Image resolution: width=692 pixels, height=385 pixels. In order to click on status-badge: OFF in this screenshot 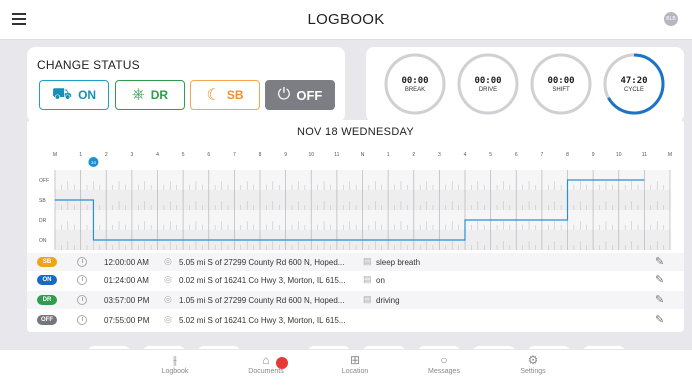, I will do `click(47, 320)`.